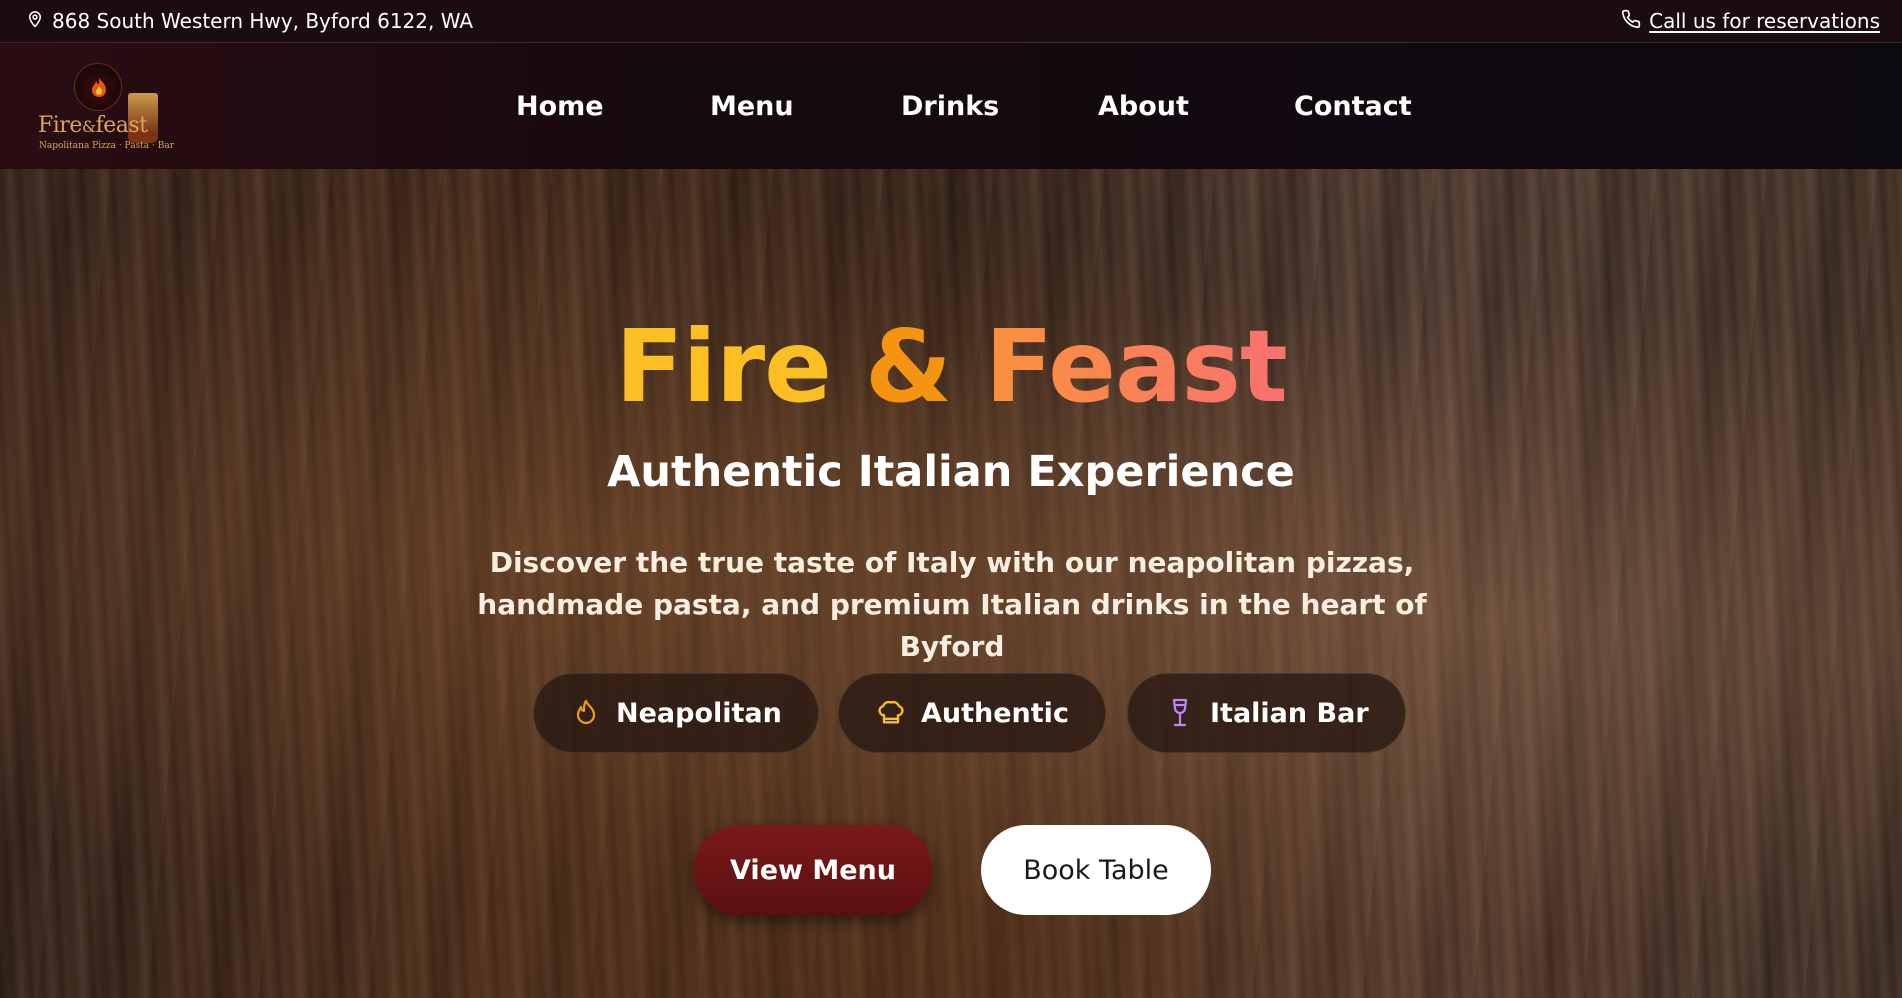 This screenshot has width=1902, height=998. Describe the element at coordinates (1180, 712) in the screenshot. I see `wine-glass-icon` at that location.